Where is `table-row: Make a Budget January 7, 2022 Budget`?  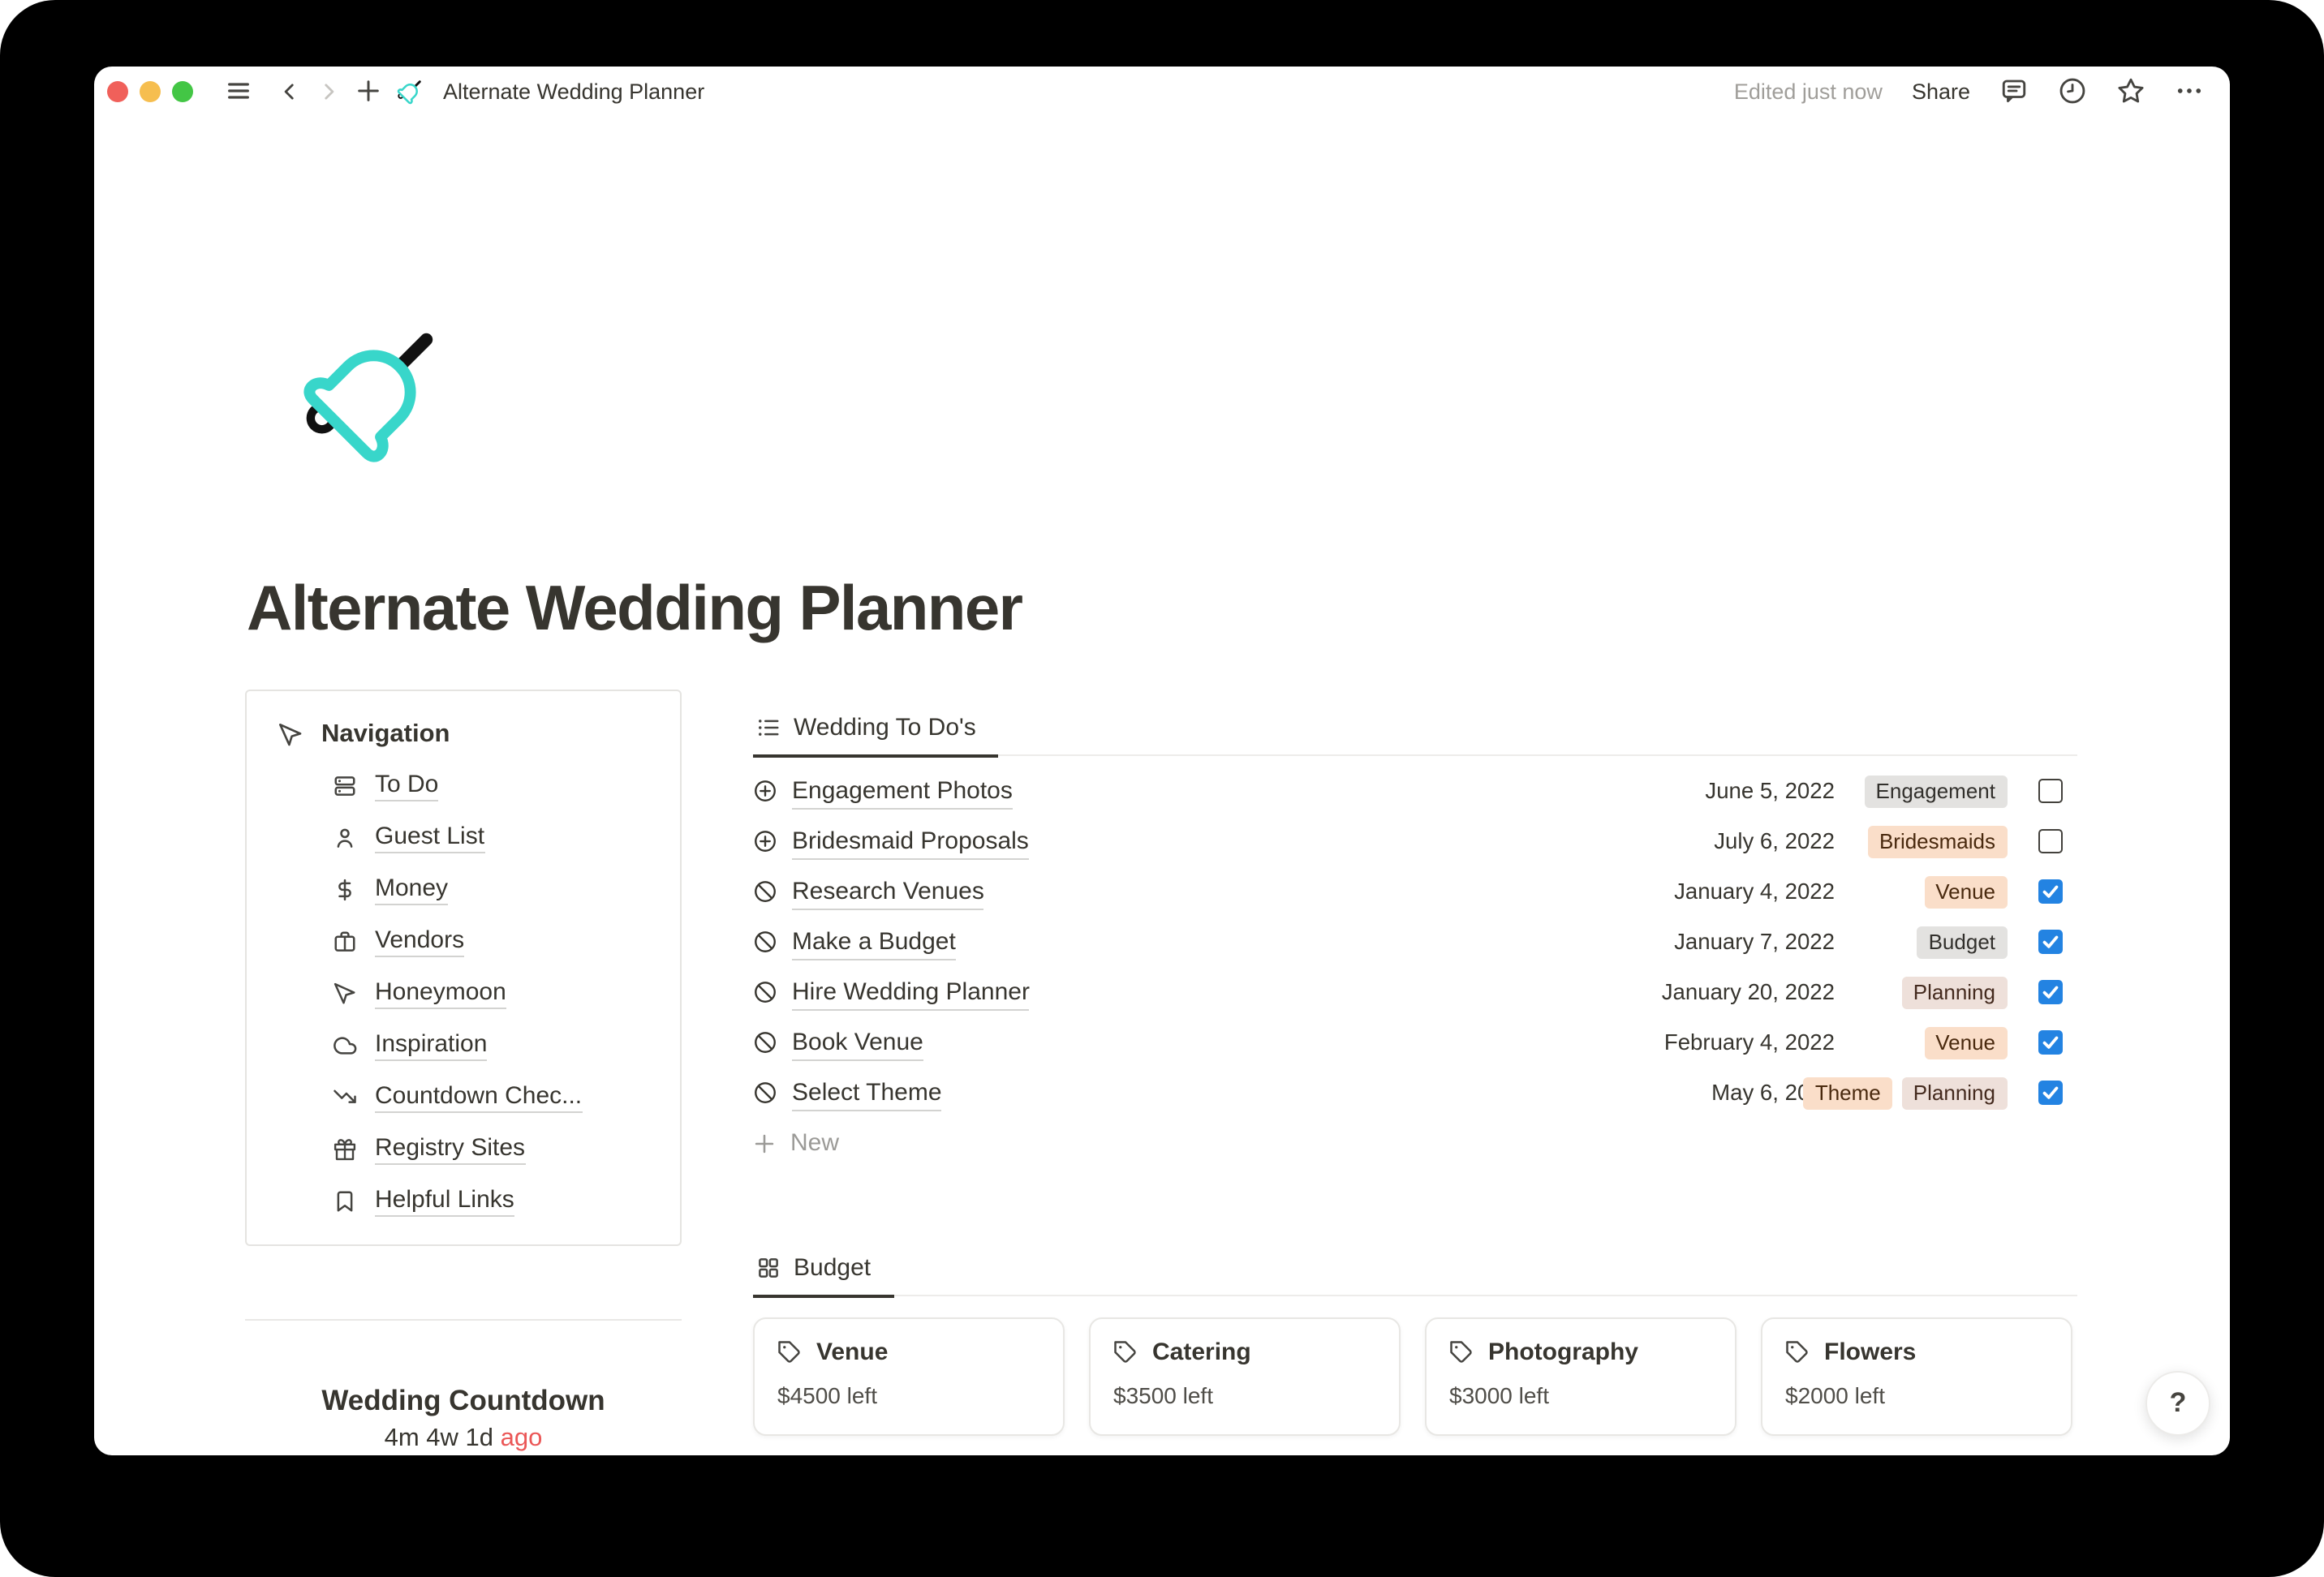 table-row: Make a Budget January 7, 2022 Budget is located at coordinates (1415, 942).